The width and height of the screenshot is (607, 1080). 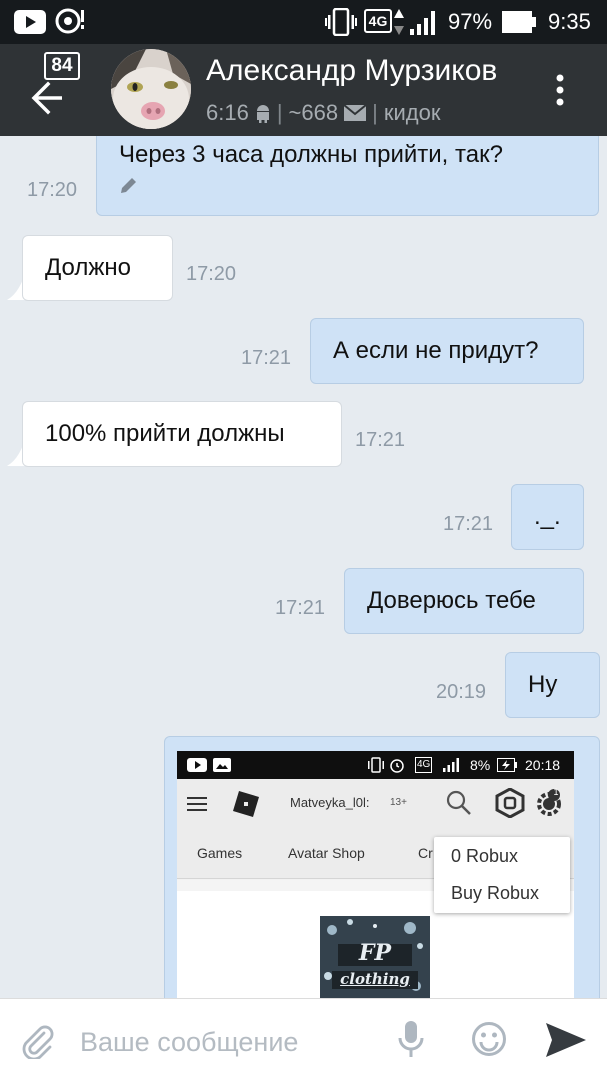 I want to click on message-bubble-incoming: 100% прийти должны, so click(x=182, y=434).